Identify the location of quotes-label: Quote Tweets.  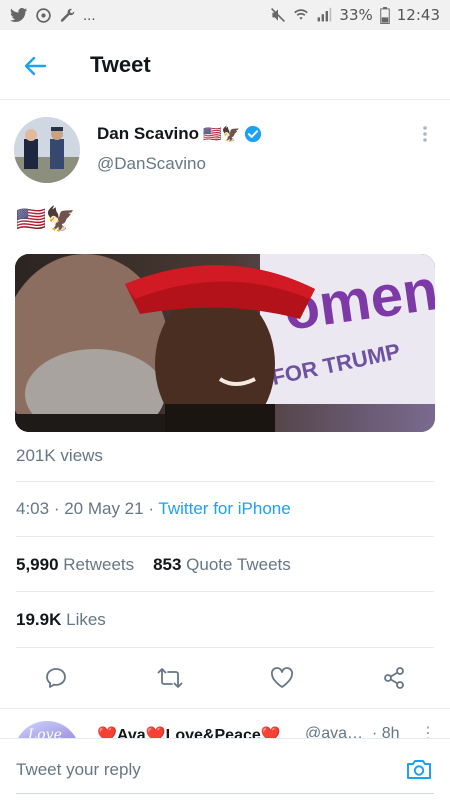
(238, 564).